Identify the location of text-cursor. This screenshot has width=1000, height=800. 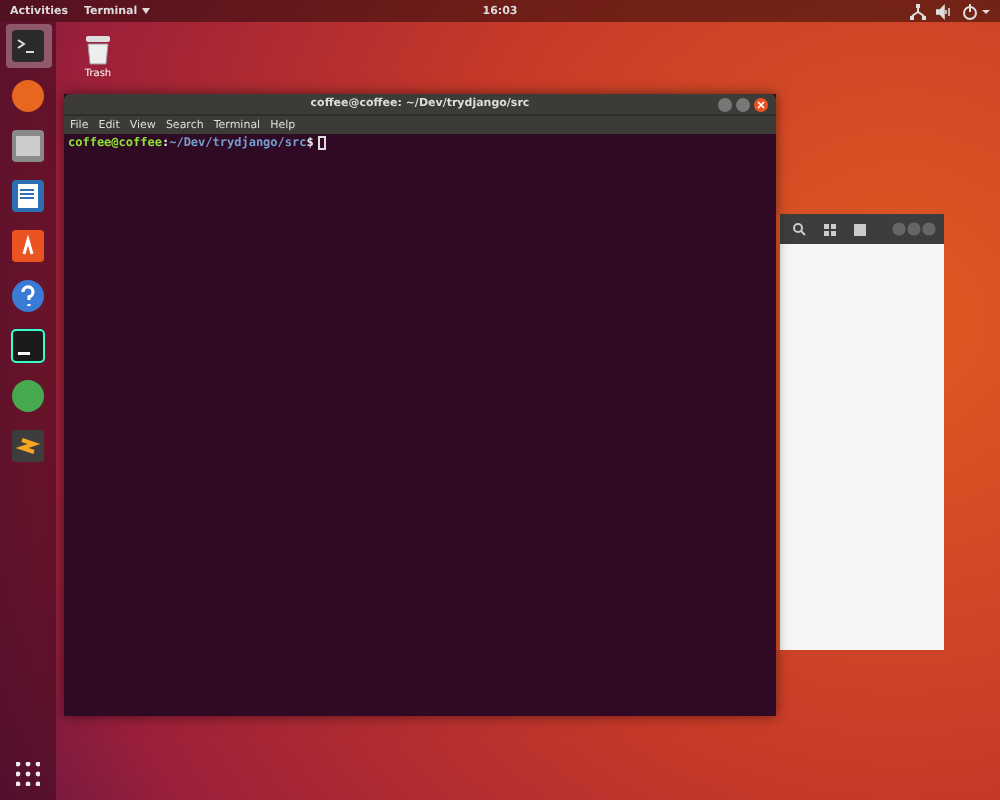
(321, 143).